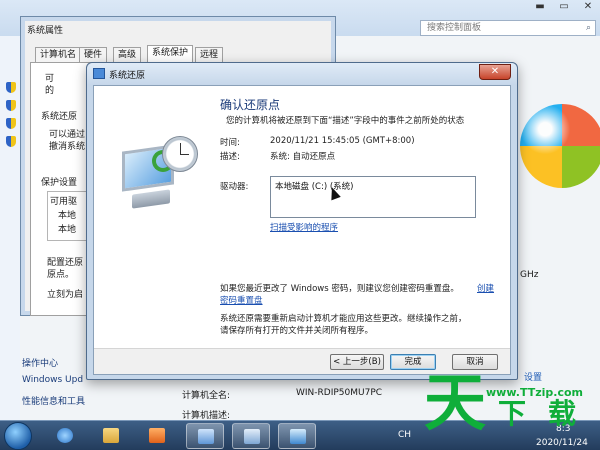 Image resolution: width=600 pixels, height=450 pixels. I want to click on time-value: 2020/11/21 15:45:05 (GMT+8:00), so click(342, 141).